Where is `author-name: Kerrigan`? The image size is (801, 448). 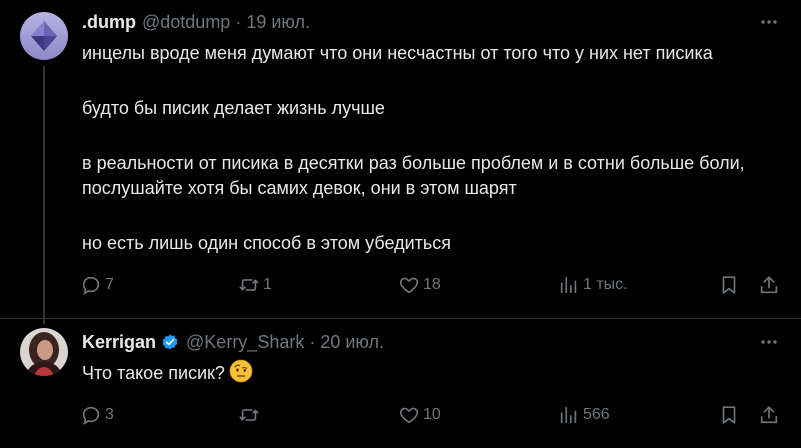
author-name: Kerrigan is located at coordinates (119, 342).